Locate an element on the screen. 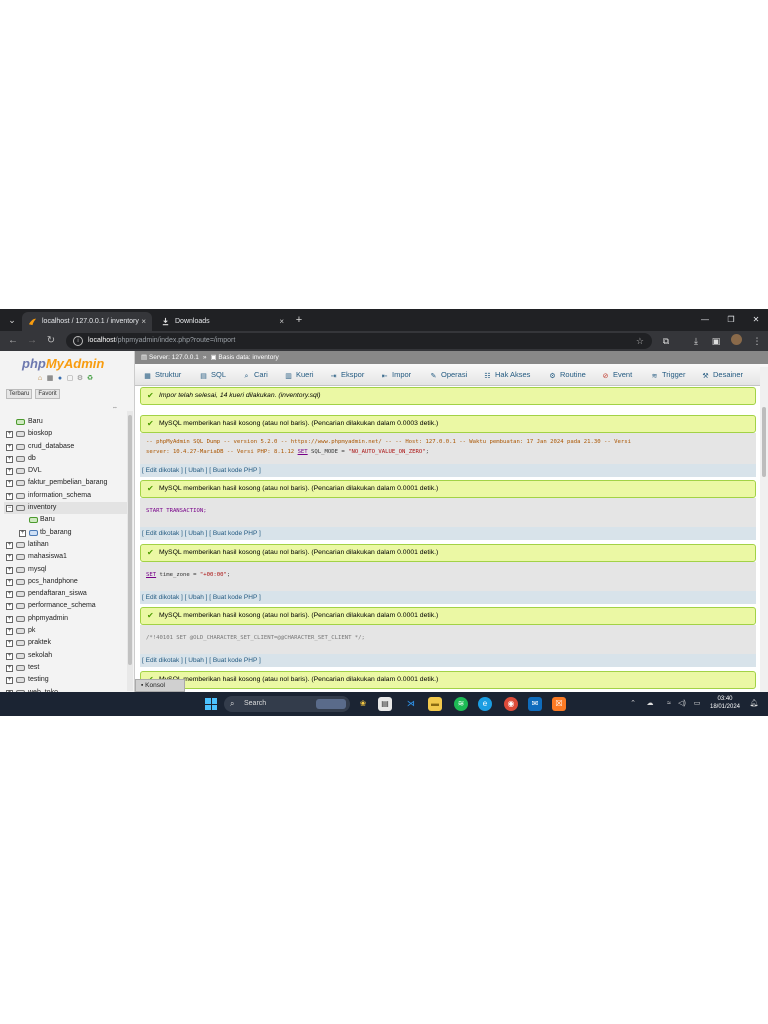 The image size is (768, 1024). tab-search-icon: ⌄ is located at coordinates (12, 320).